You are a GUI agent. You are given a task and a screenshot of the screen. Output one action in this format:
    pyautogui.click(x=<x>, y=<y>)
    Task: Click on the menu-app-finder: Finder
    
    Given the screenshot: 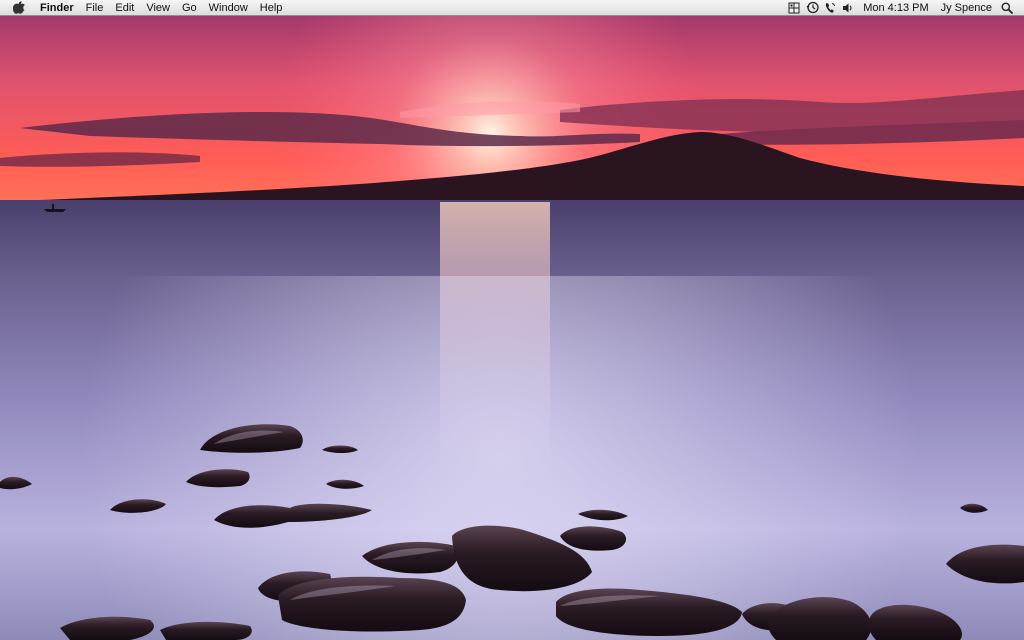 What is the action you would take?
    pyautogui.click(x=57, y=8)
    